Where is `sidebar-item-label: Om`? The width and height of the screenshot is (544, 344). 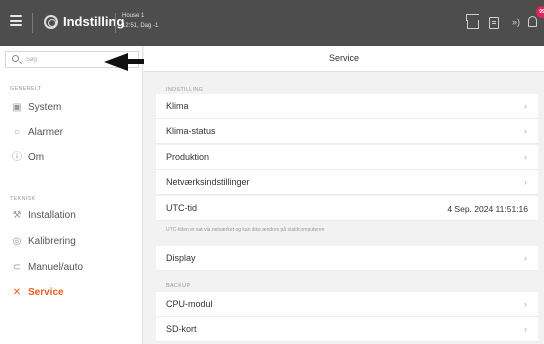 sidebar-item-label: Om is located at coordinates (36, 157).